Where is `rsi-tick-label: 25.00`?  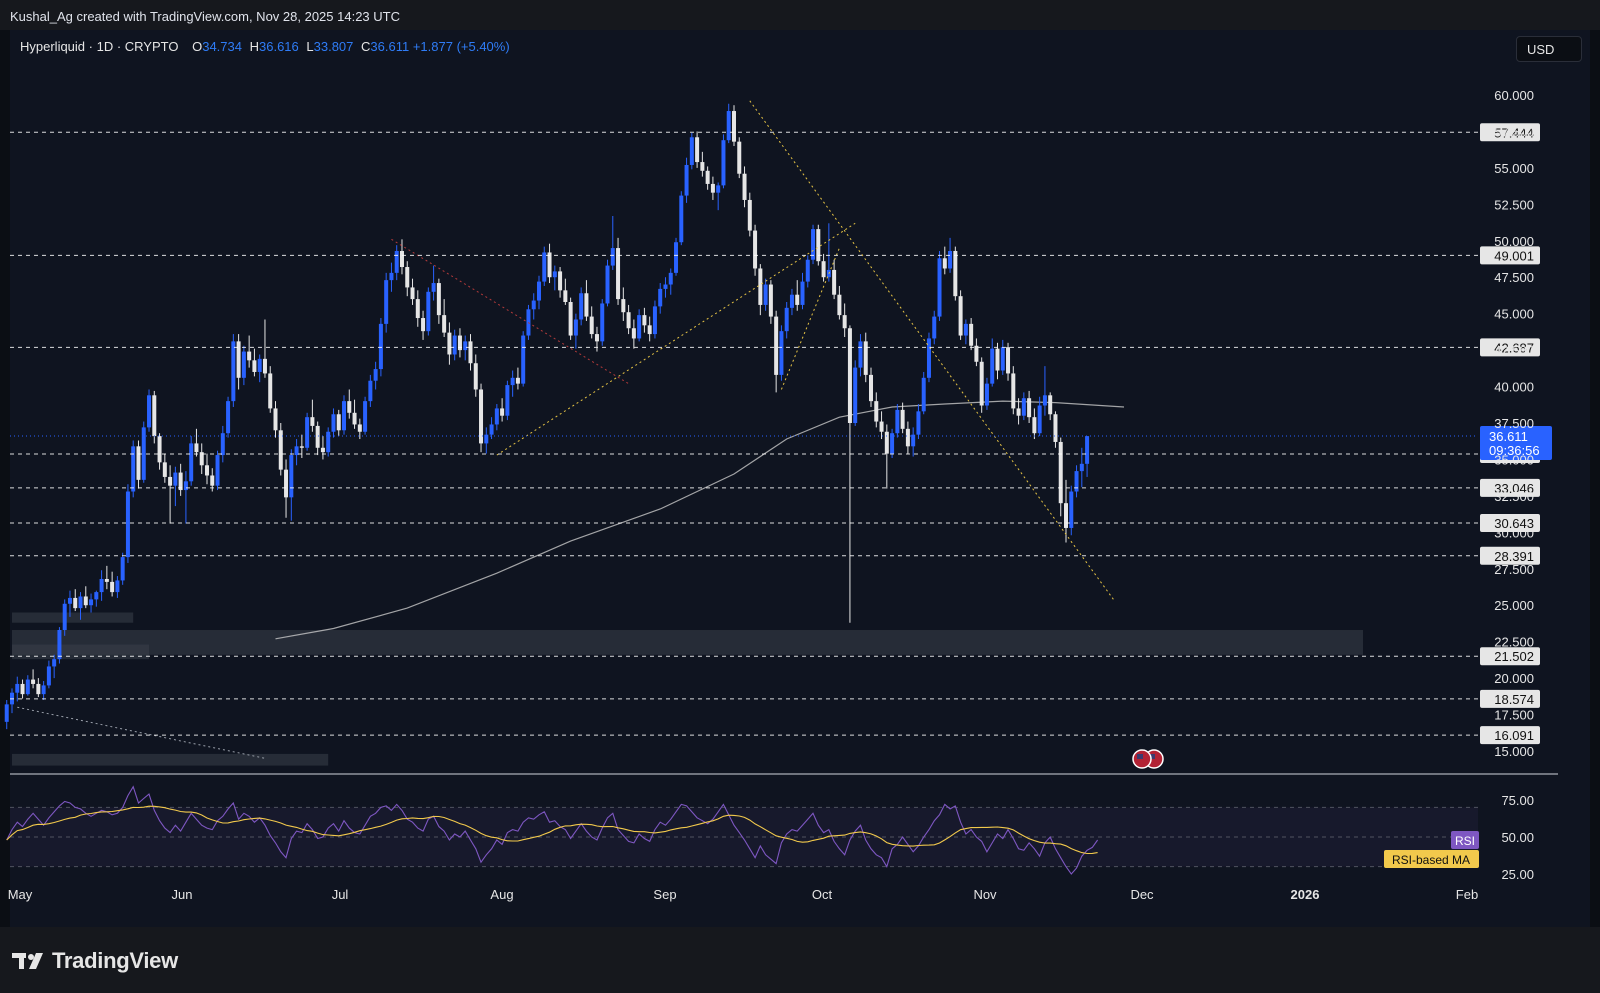 rsi-tick-label: 25.00 is located at coordinates (1517, 874).